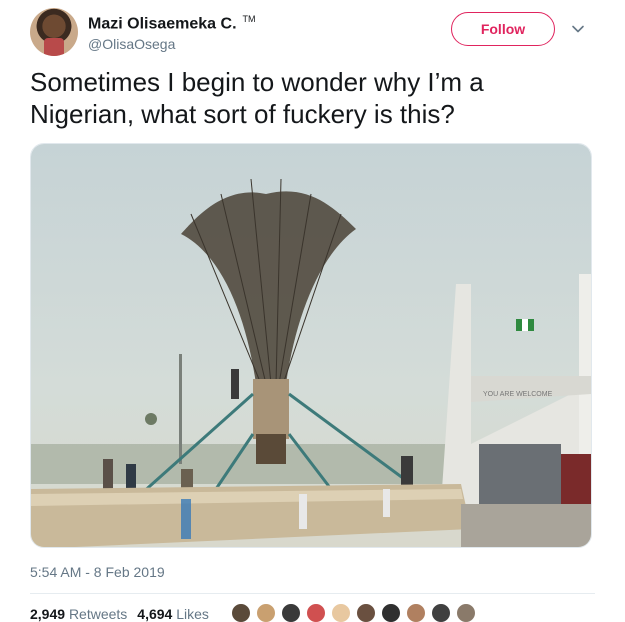  I want to click on retweets-count: 2,949, so click(47, 614).